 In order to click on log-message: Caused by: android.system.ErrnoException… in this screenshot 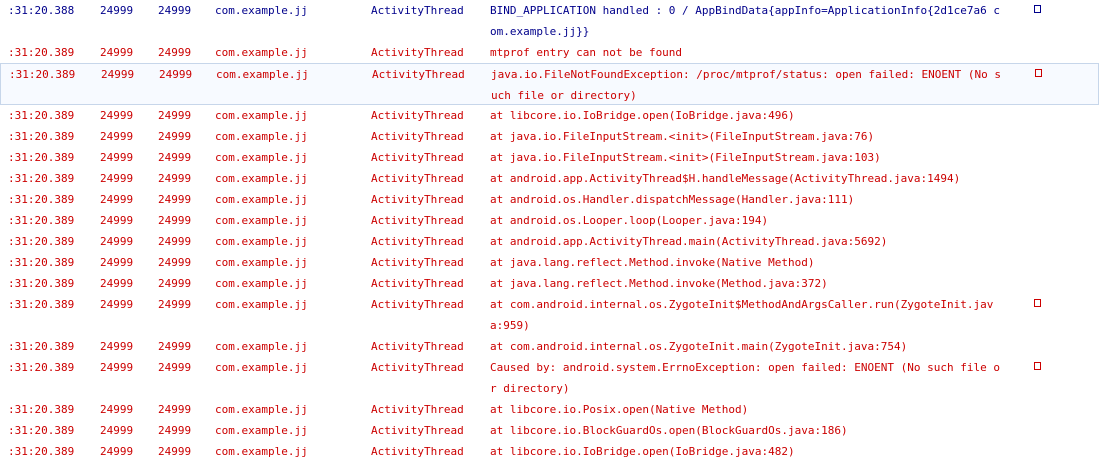, I will do `click(745, 367)`.